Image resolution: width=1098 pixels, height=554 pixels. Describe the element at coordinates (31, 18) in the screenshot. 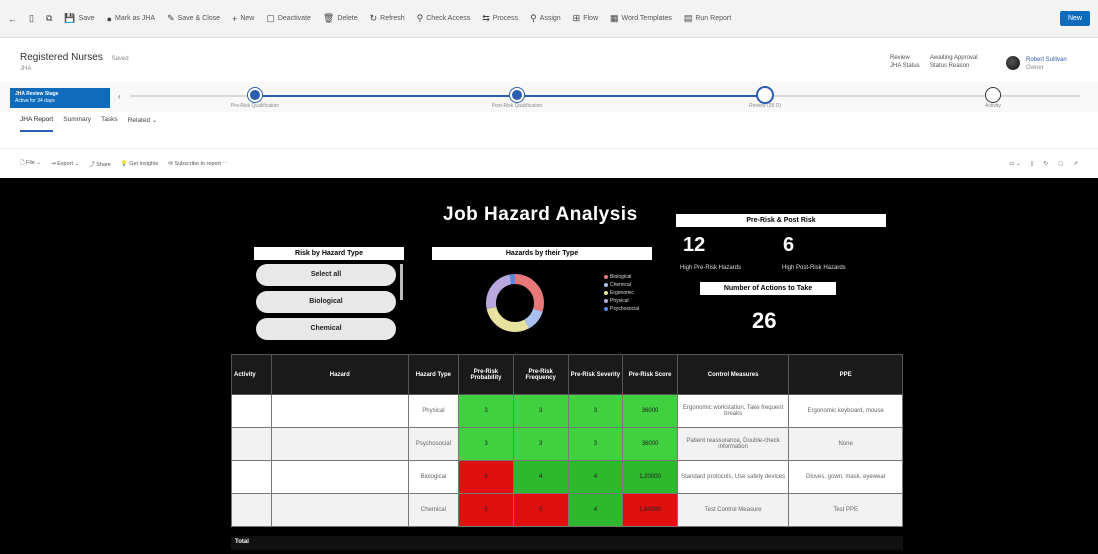

I see `command-icon-1: ▯` at that location.